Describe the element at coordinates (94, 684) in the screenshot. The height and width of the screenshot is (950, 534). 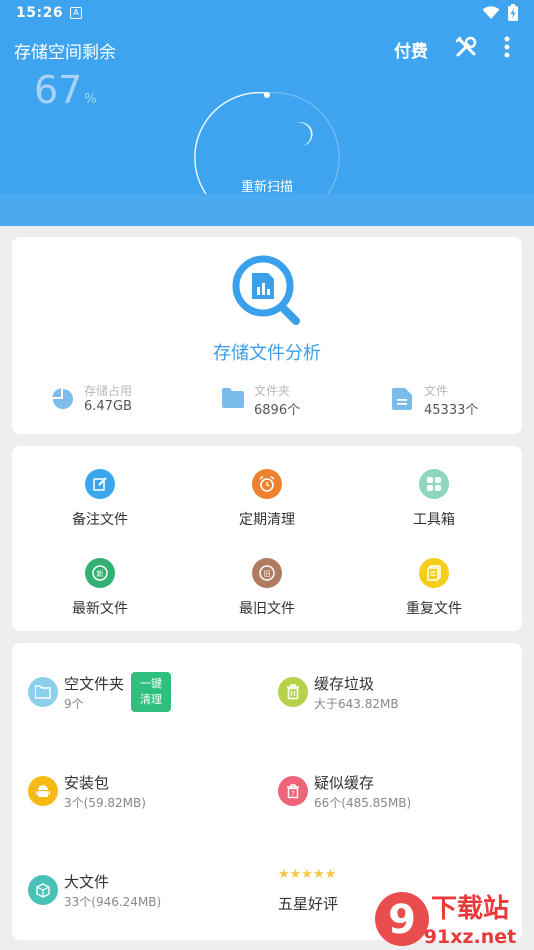
I see `clean-item-title: 空文件夹` at that location.